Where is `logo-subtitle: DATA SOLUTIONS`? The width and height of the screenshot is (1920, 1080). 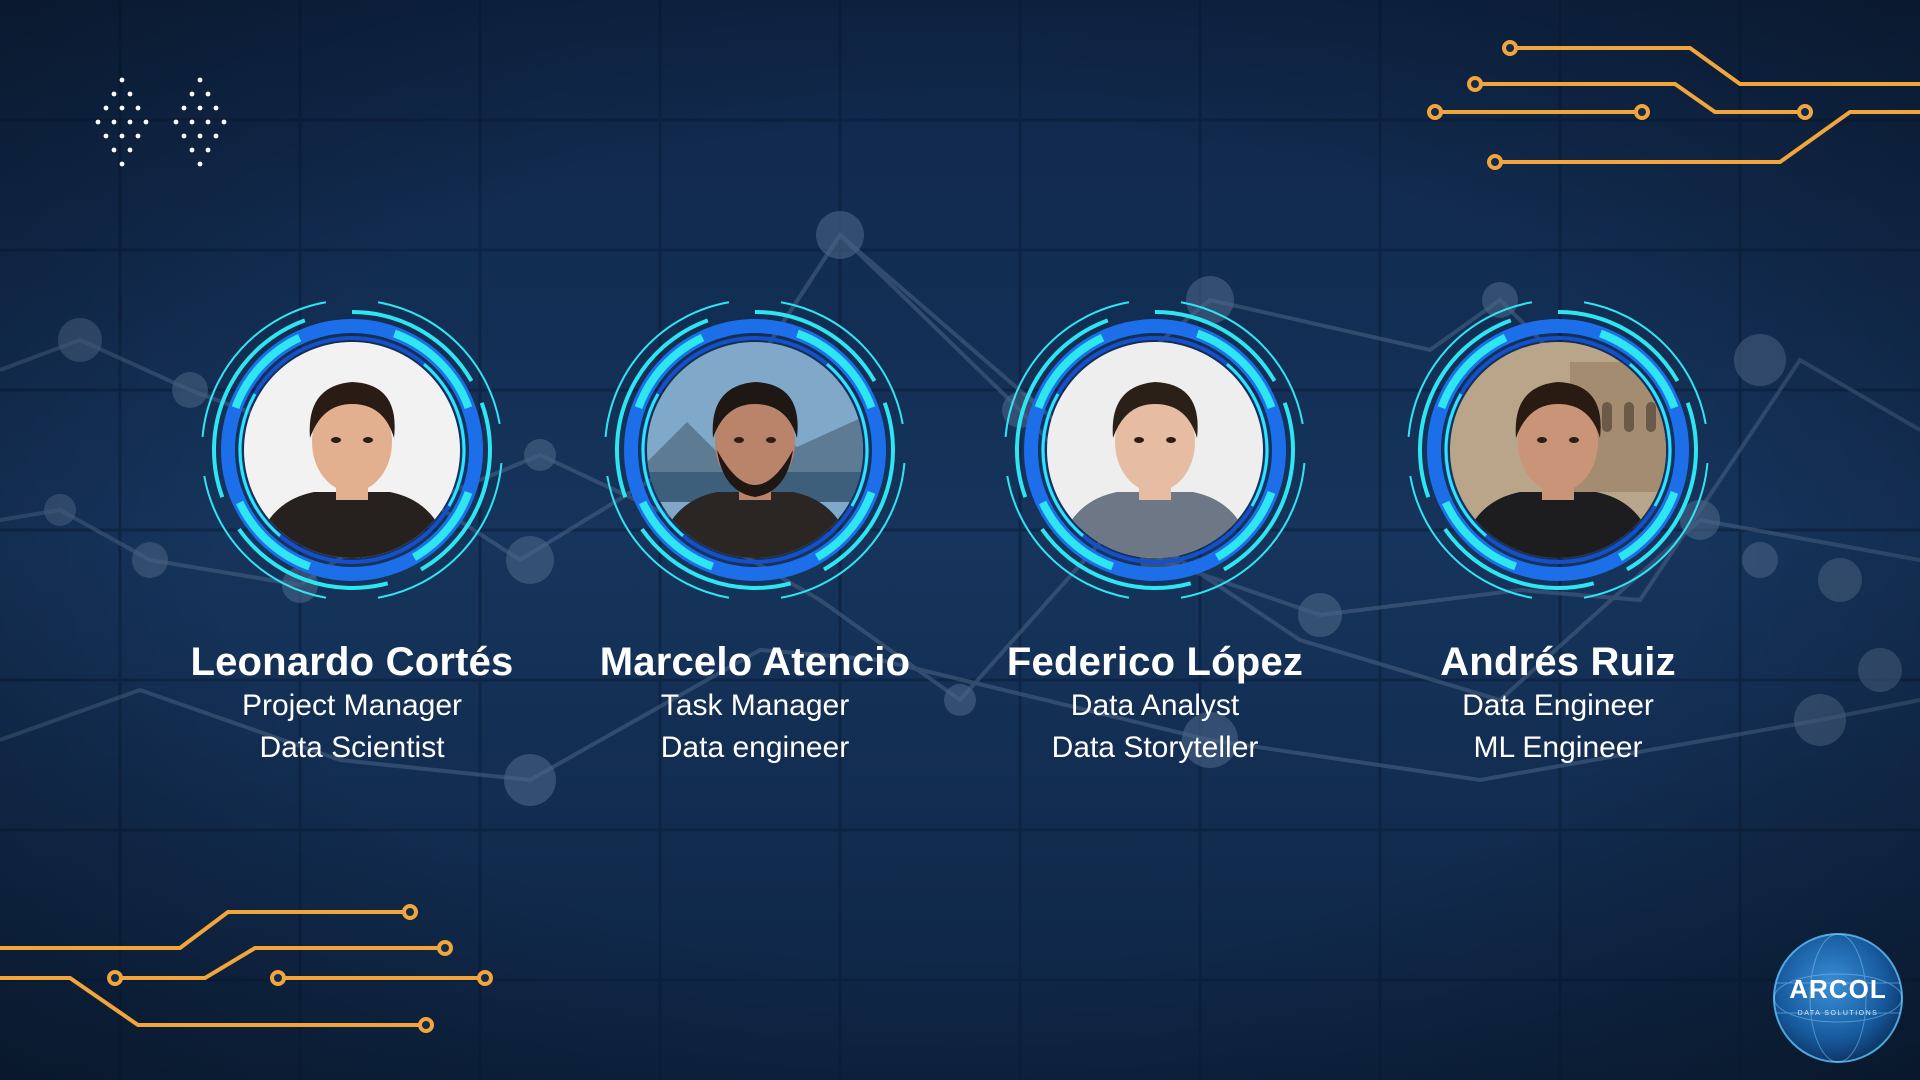
logo-subtitle: DATA SOLUTIONS is located at coordinates (1838, 1013).